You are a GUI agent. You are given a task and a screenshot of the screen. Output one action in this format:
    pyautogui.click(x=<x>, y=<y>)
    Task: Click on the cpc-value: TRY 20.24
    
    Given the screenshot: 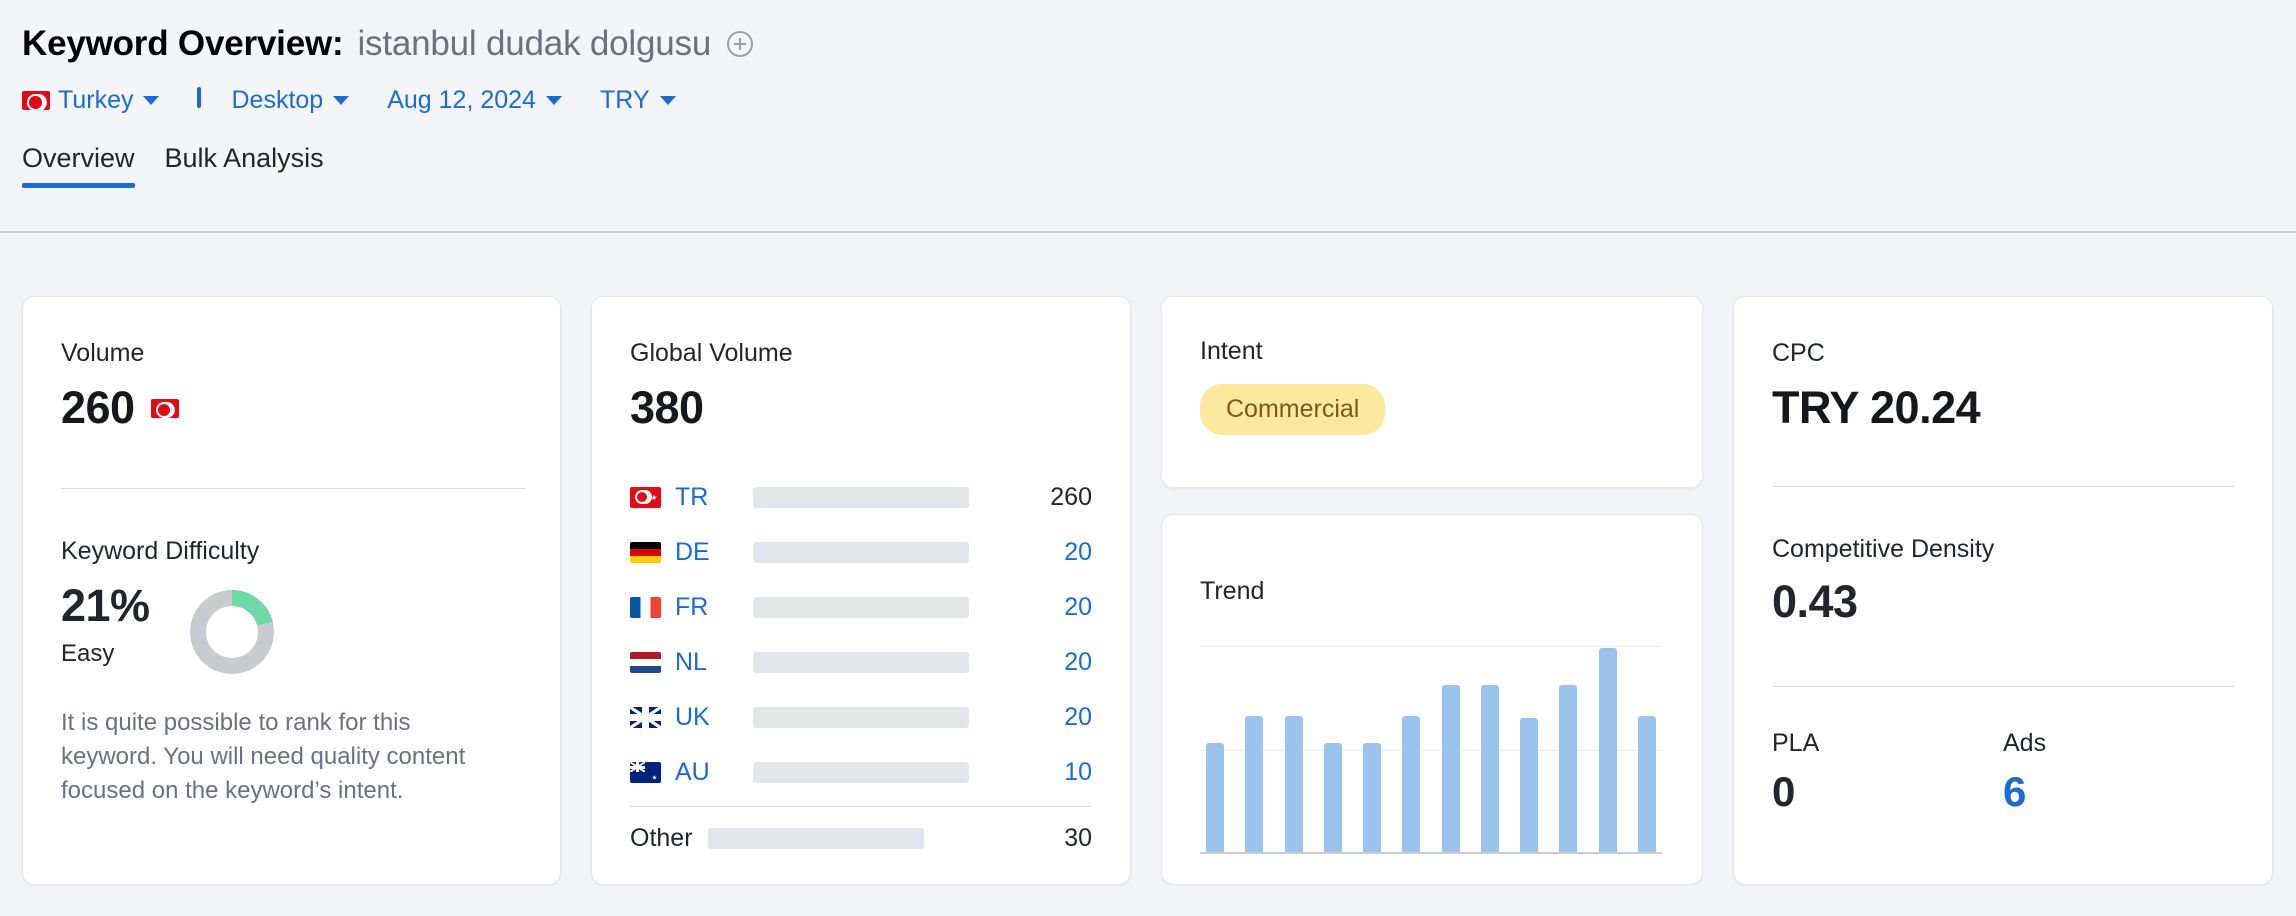 What is the action you would take?
    pyautogui.click(x=1876, y=407)
    